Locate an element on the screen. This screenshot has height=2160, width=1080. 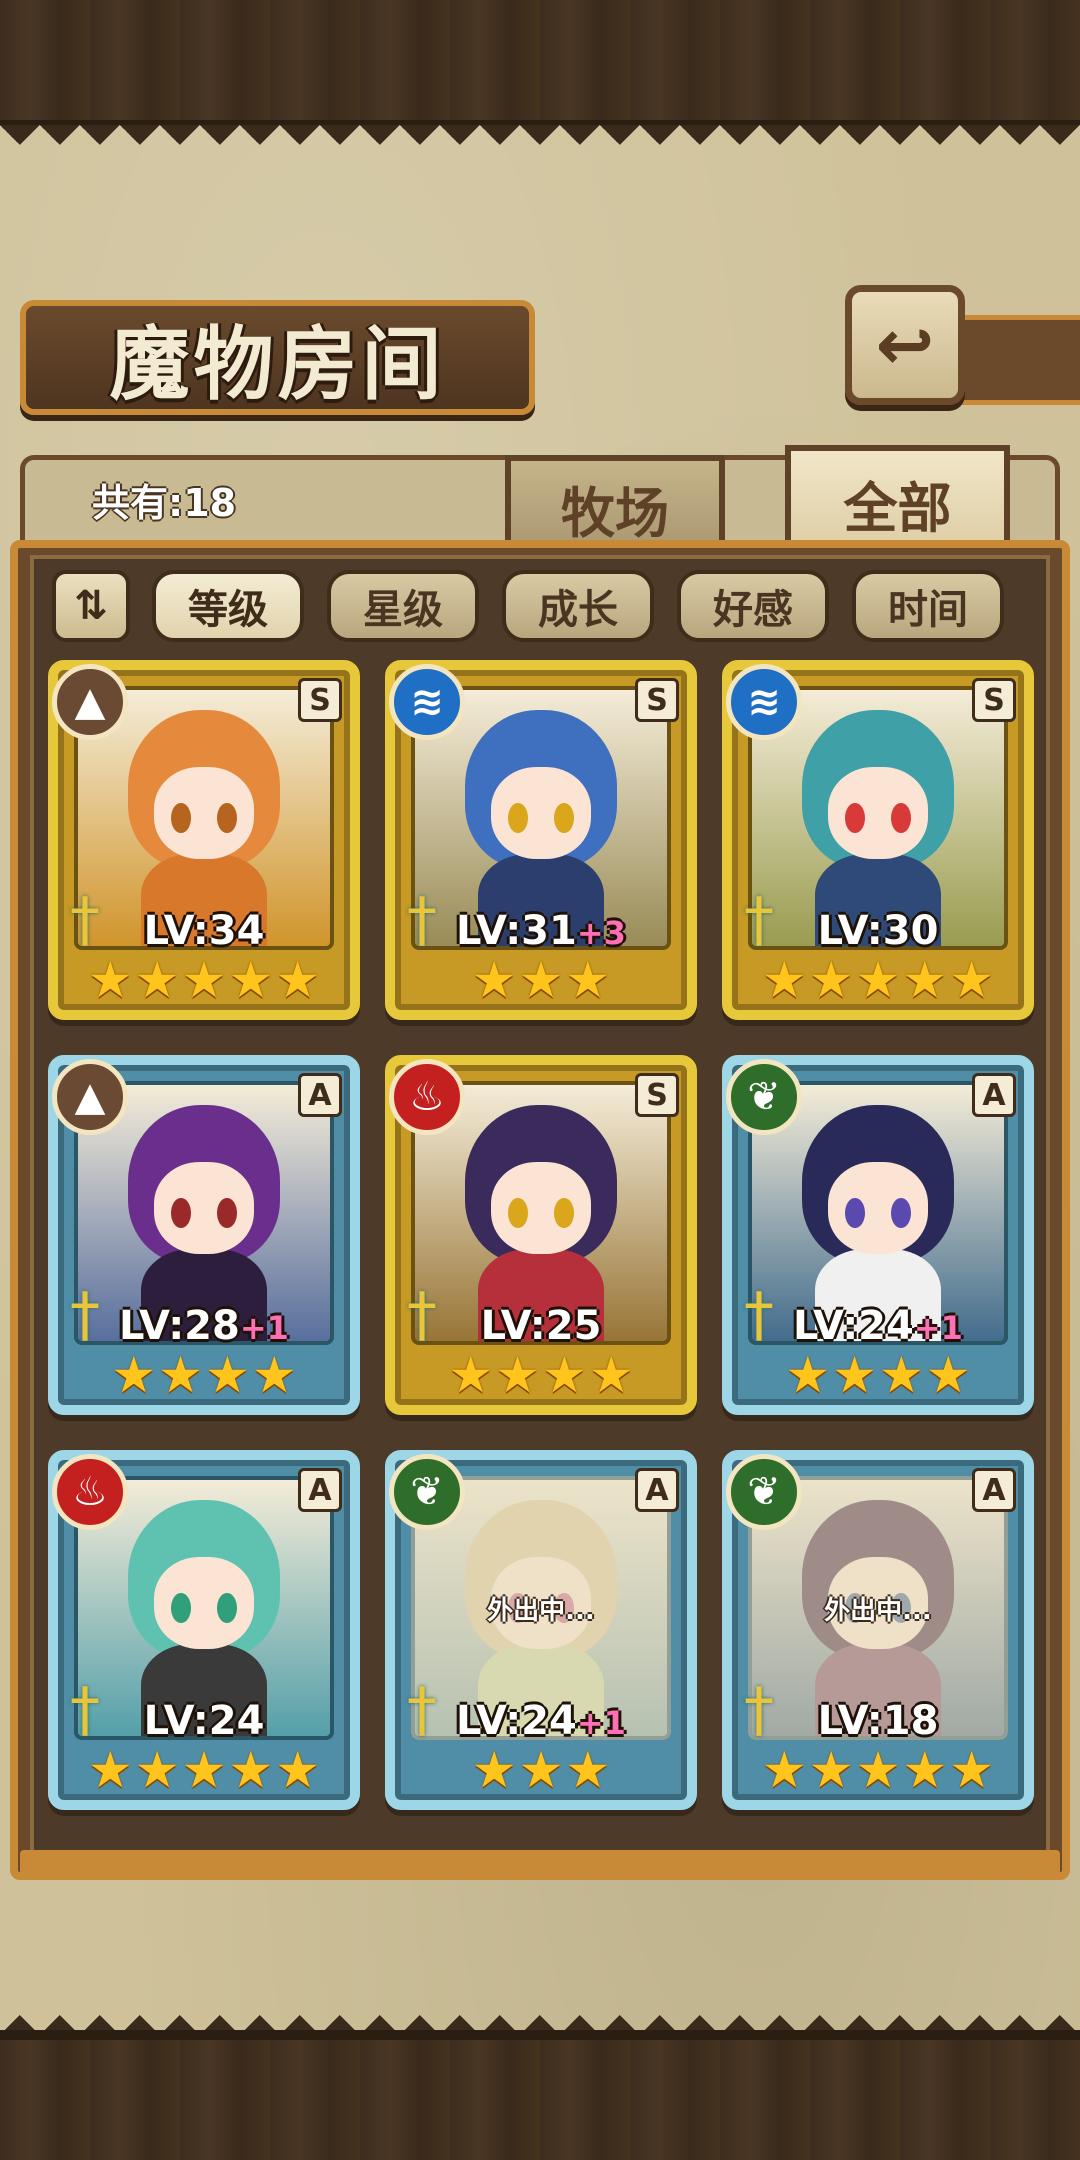
back-arrow-icon: ↩ is located at coordinates (905, 345).